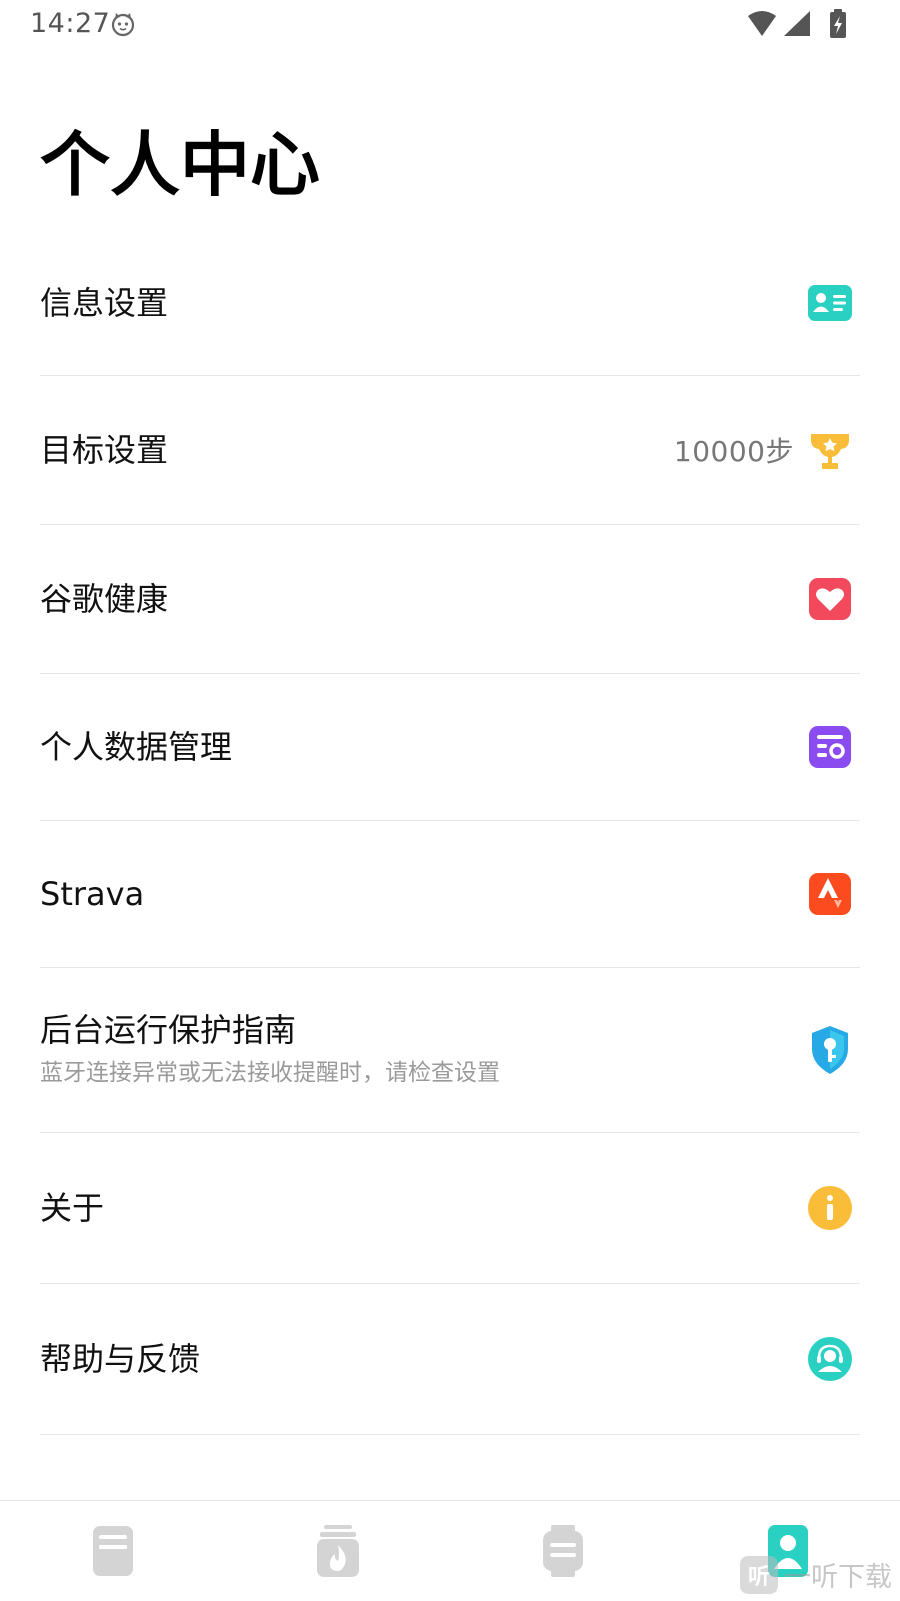  Describe the element at coordinates (450, 894) in the screenshot. I see `menu-item-strava: Strava` at that location.